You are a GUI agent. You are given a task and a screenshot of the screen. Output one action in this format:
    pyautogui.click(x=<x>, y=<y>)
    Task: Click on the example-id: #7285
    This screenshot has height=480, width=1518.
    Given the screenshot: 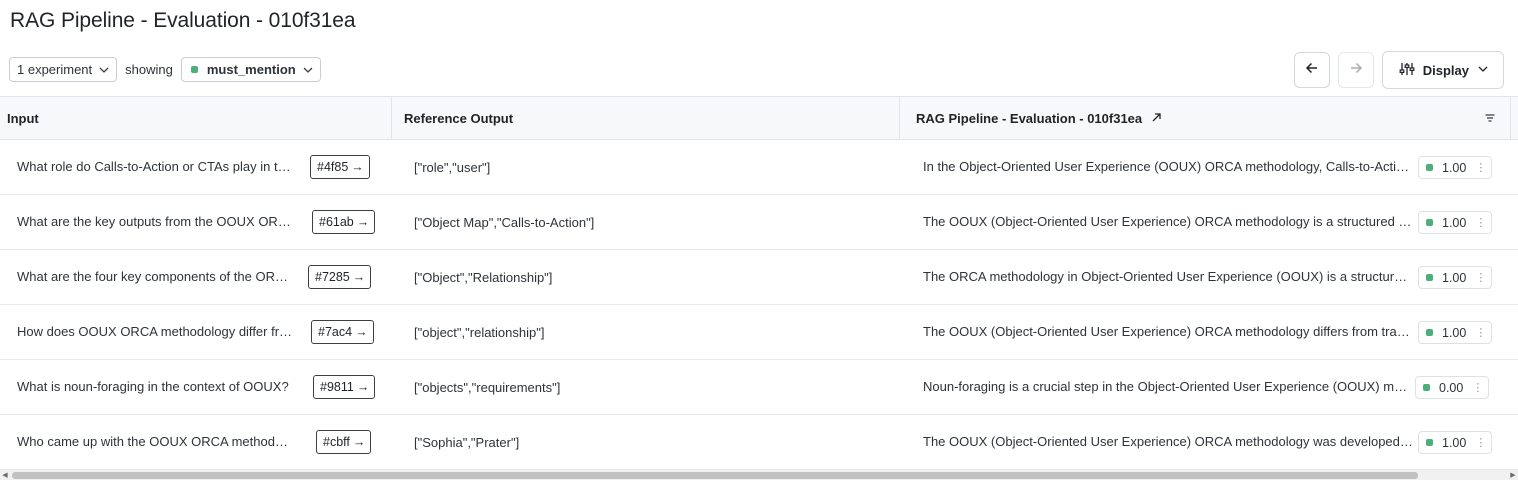 What is the action you would take?
    pyautogui.click(x=332, y=277)
    